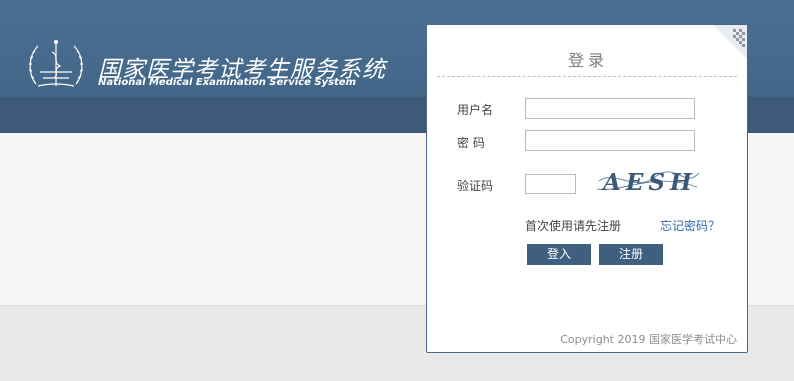 The width and height of the screenshot is (794, 381). I want to click on captcha-image: AESH, so click(648, 182).